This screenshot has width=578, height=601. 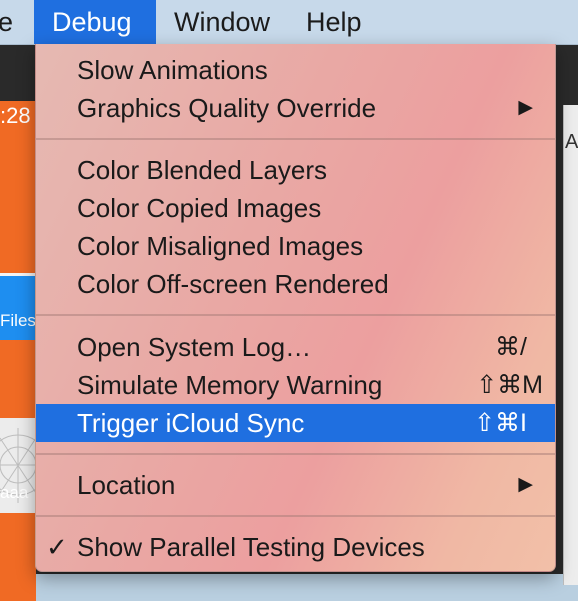 I want to click on simulator-screen, so click(x=18, y=351).